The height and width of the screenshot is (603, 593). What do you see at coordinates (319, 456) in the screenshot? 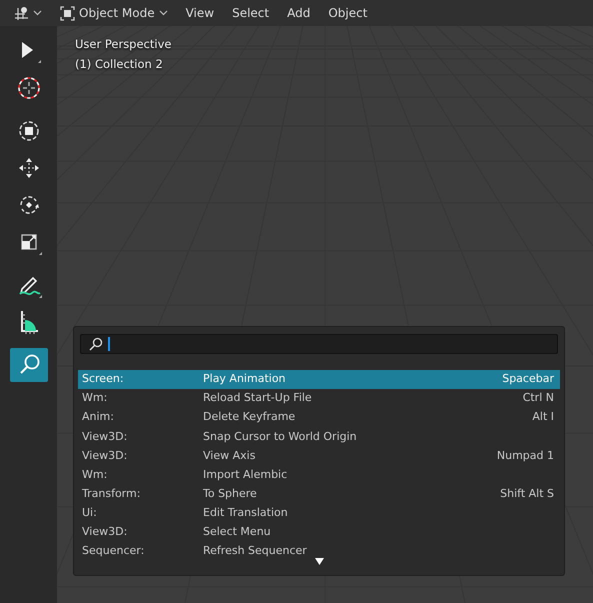
I see `search-result-item: View3D: View Axis Numpad 1` at bounding box center [319, 456].